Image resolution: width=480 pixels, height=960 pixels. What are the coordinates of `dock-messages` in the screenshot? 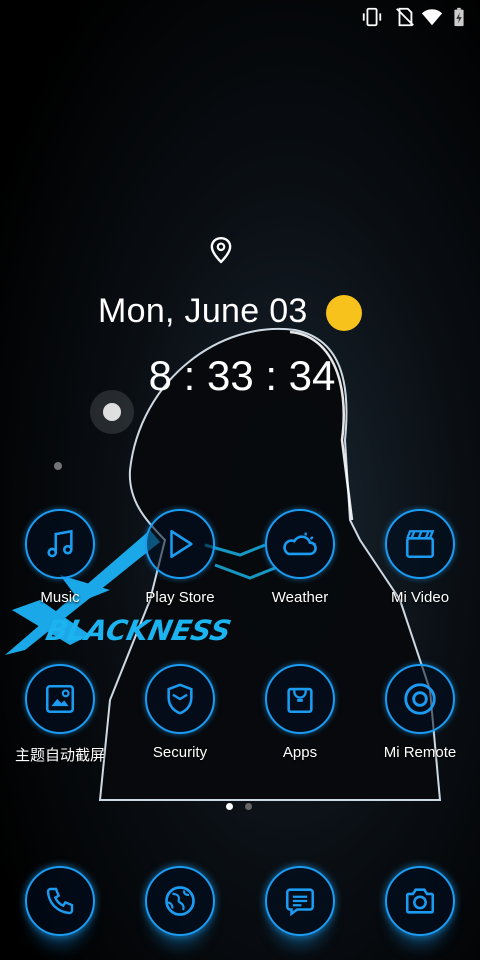 It's located at (300, 901).